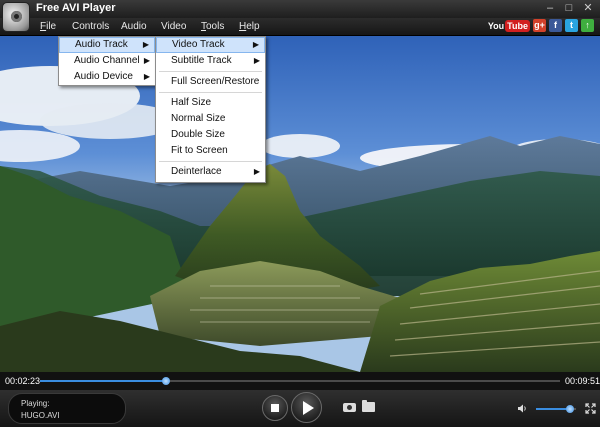  Describe the element at coordinates (210, 82) in the screenshot. I see `menu-item-full-screen: Full Screen/Restore` at that location.